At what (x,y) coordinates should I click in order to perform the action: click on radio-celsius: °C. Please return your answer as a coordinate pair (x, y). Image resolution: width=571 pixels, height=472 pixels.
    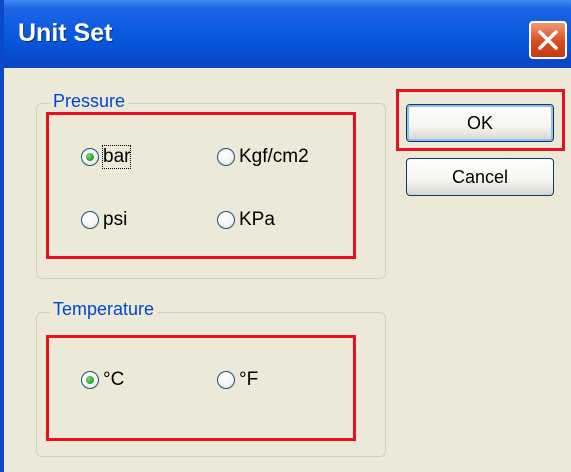
    Looking at the image, I should click on (102, 380).